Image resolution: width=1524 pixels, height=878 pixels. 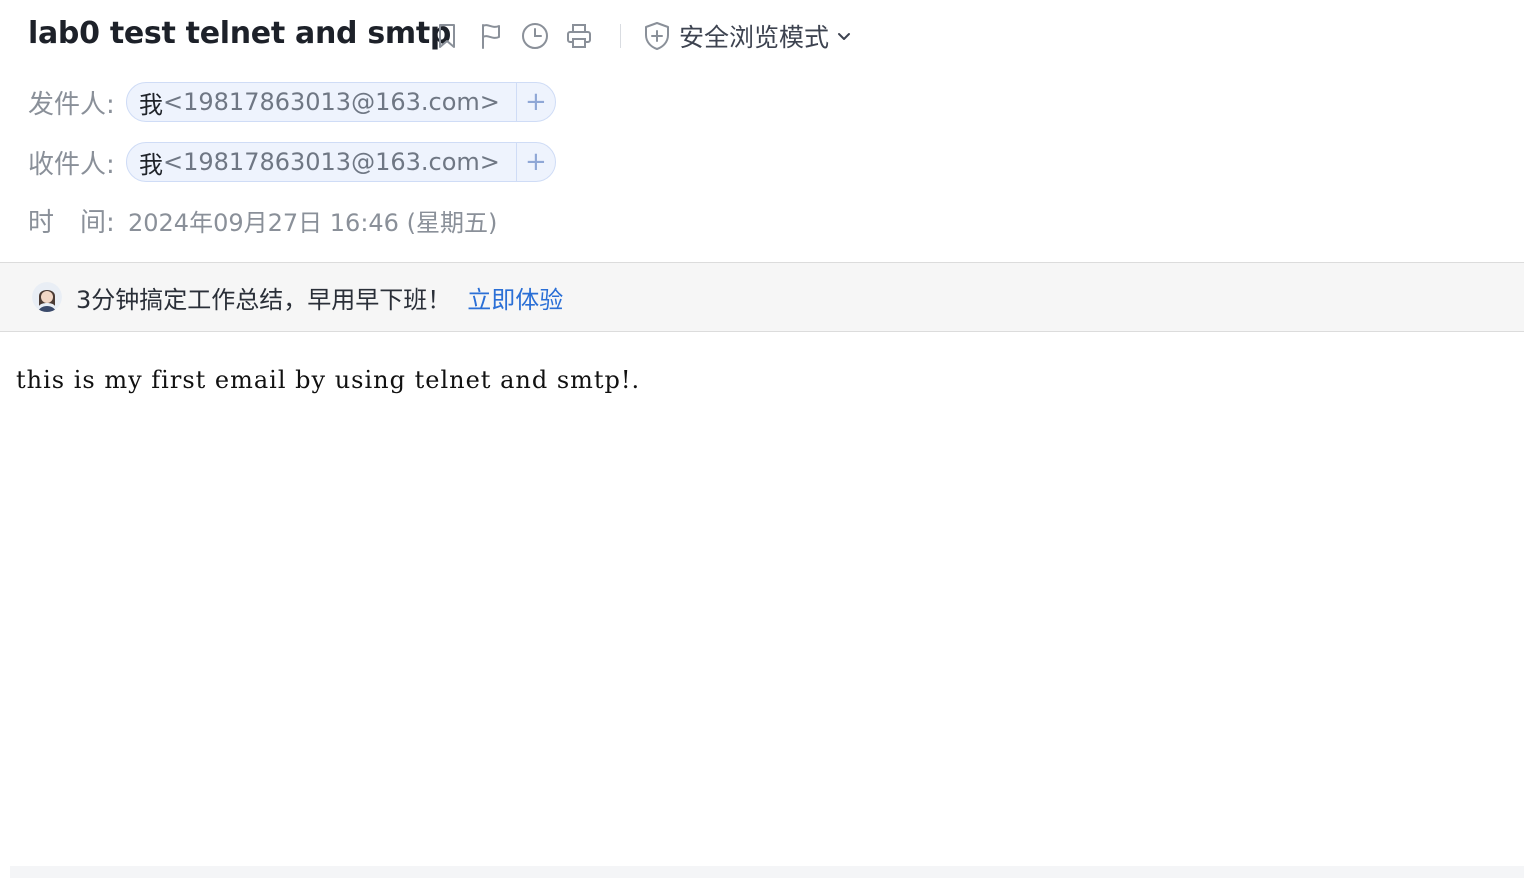 I want to click on flag-icon, so click(x=491, y=36).